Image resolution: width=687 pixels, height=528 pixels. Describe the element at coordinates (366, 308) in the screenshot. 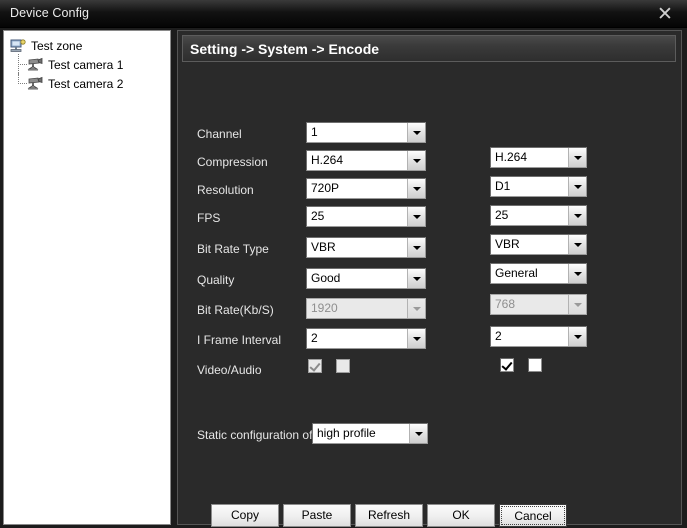

I see `bit-rate-select: 1920` at that location.